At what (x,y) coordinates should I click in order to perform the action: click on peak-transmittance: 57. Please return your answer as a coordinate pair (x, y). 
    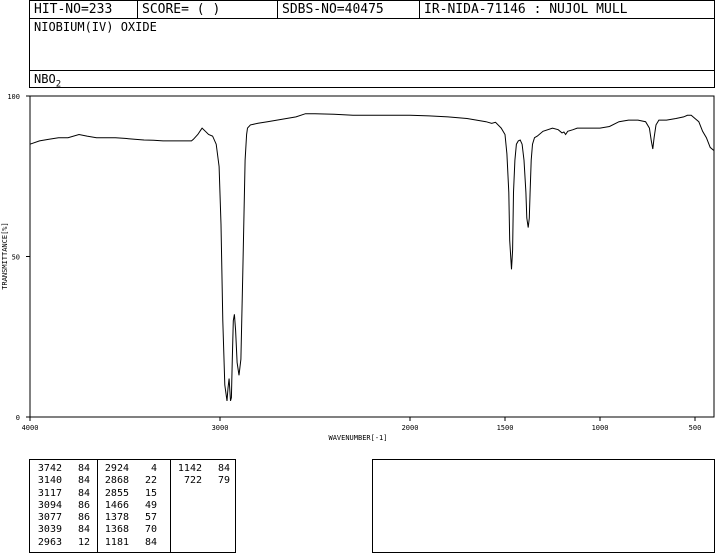
    Looking at the image, I should click on (150, 518).